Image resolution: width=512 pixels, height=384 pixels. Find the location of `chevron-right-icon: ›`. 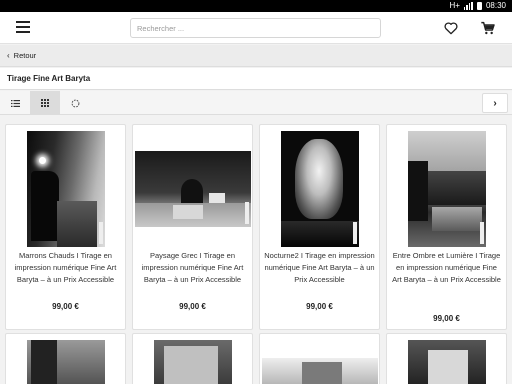

chevron-right-icon: › is located at coordinates (495, 103).